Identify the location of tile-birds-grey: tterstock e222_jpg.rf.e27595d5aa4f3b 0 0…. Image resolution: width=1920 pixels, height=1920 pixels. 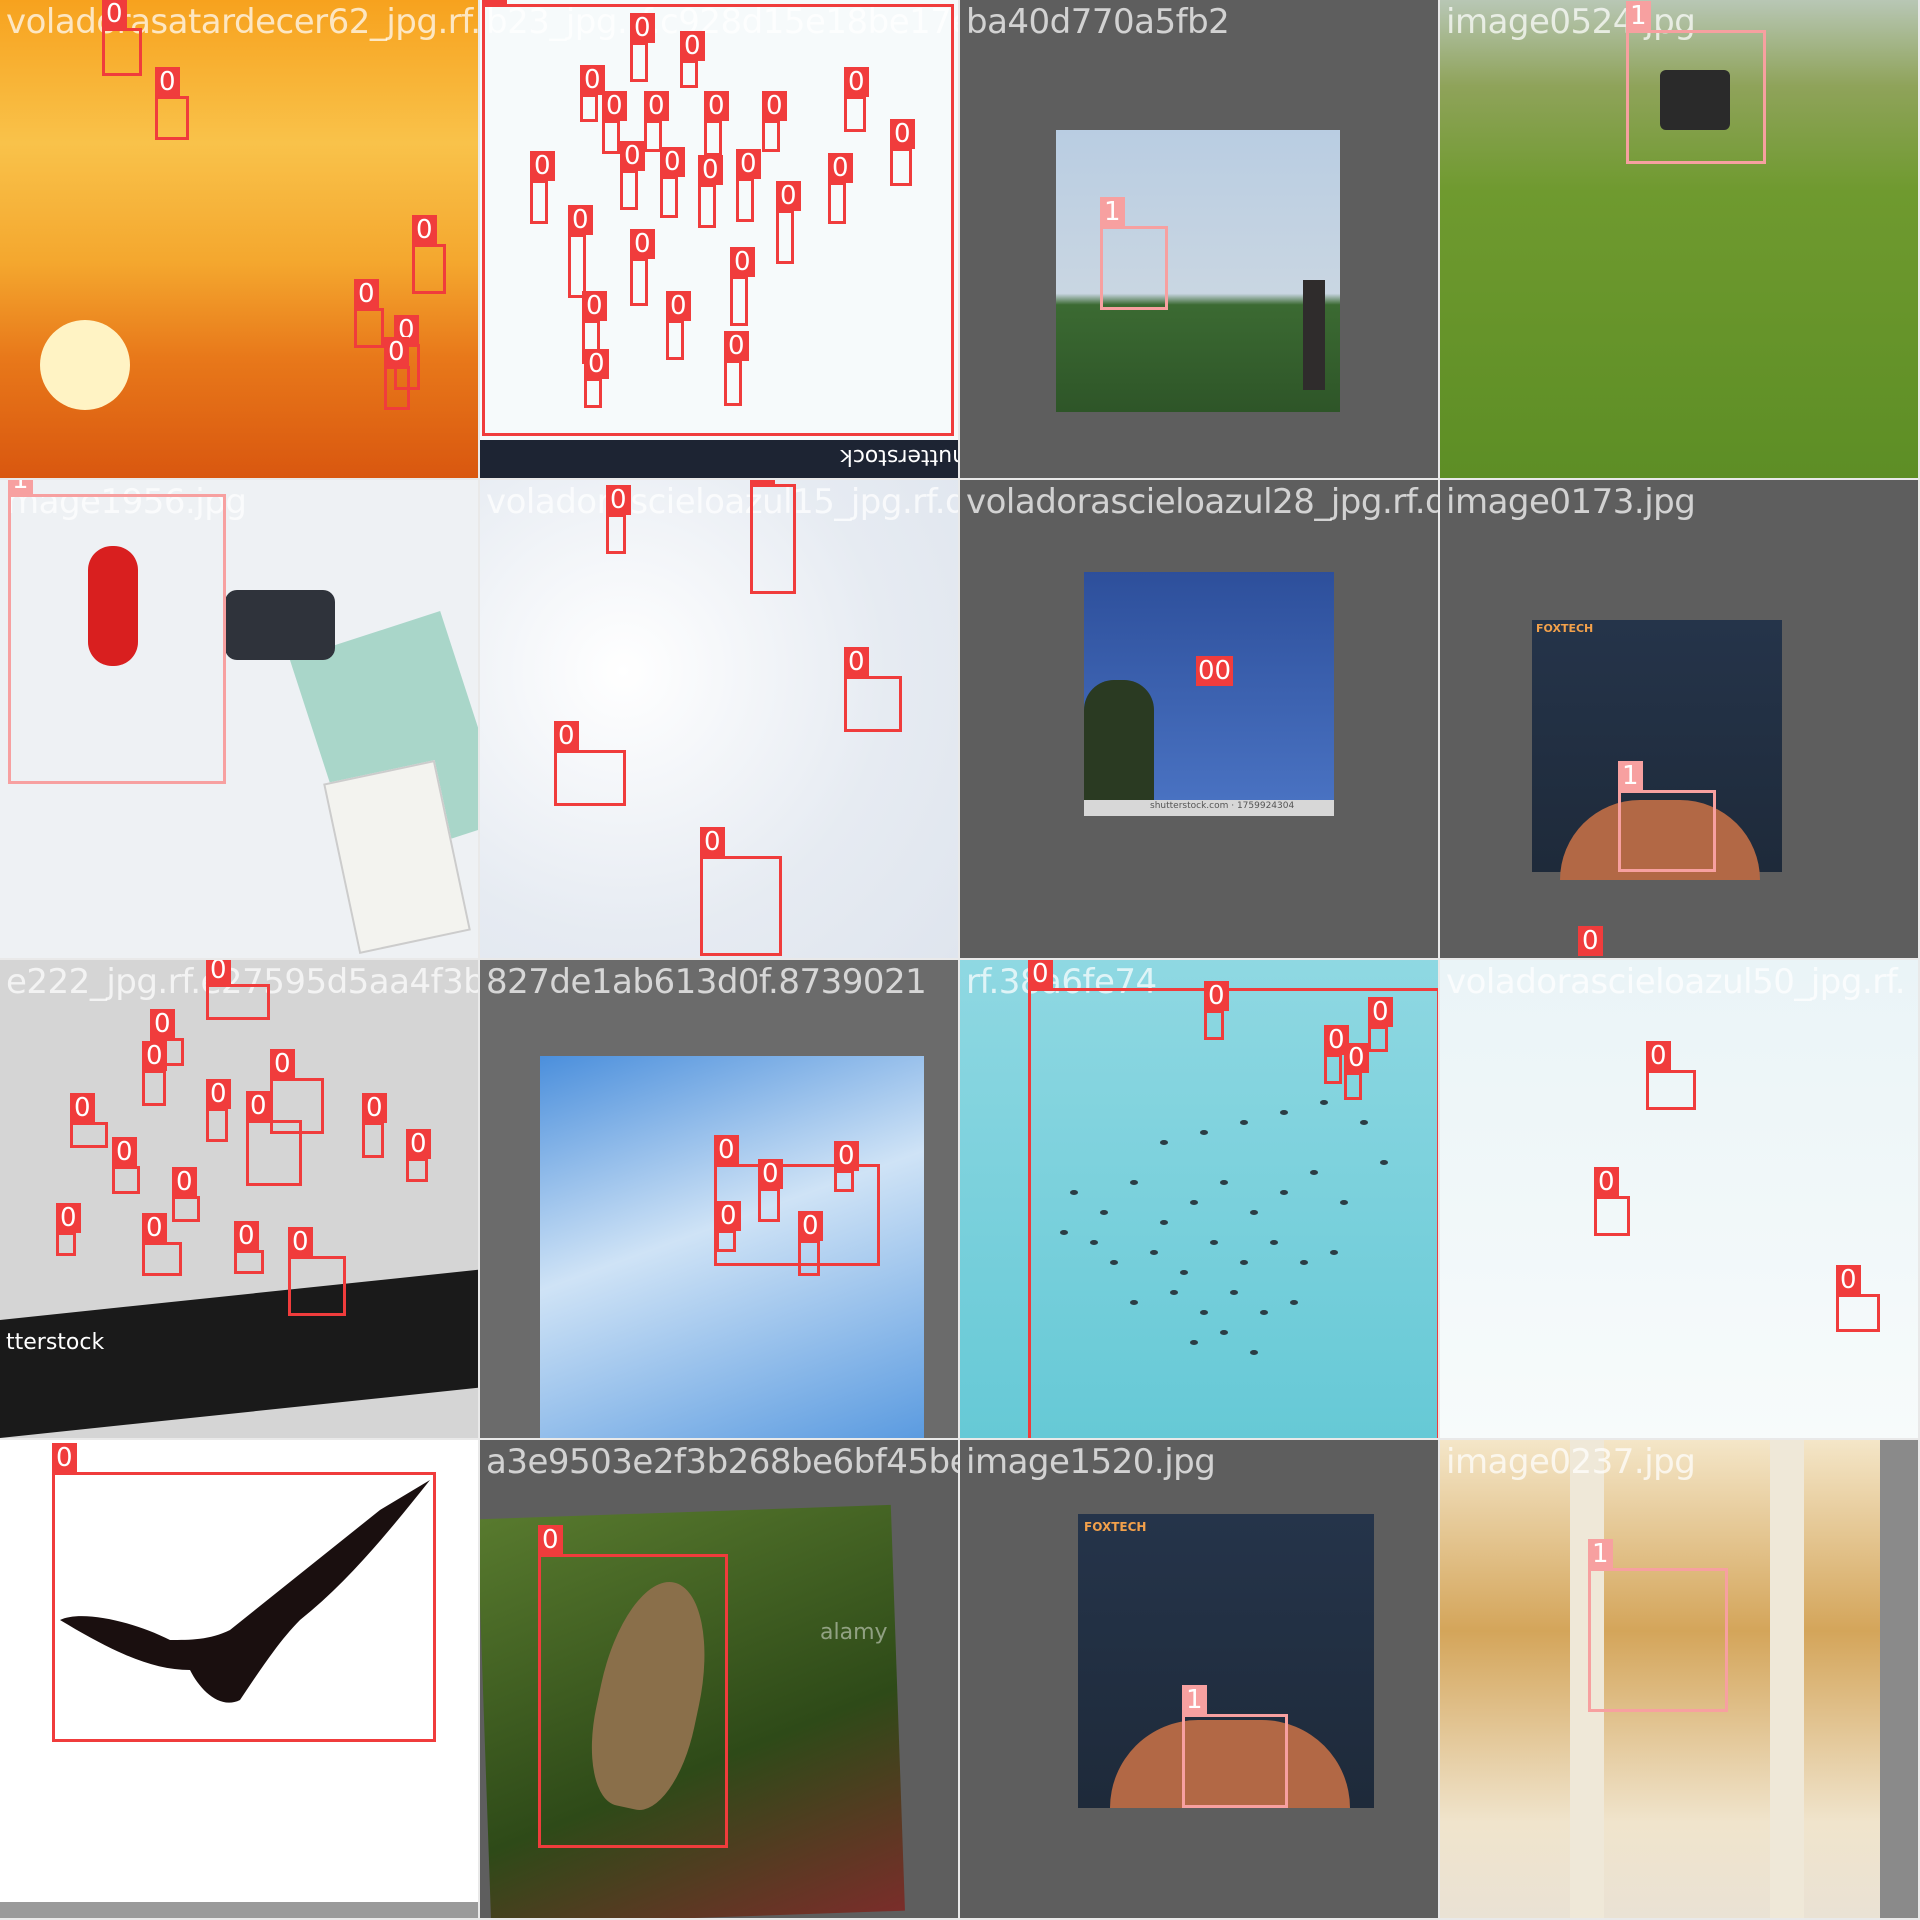
(239, 1199).